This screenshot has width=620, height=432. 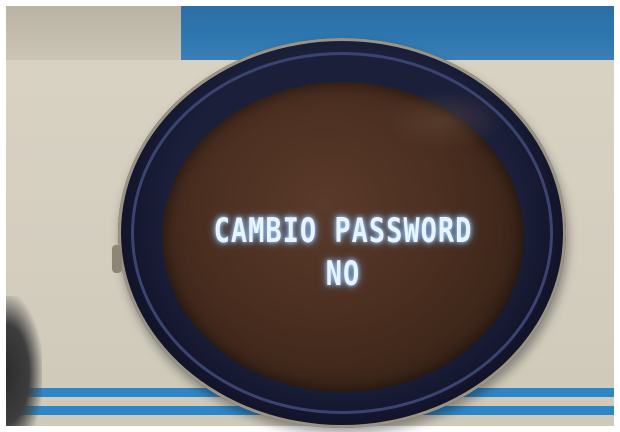 I want to click on display-text-line-1: CAMBIO PASSWORD, so click(x=343, y=231).